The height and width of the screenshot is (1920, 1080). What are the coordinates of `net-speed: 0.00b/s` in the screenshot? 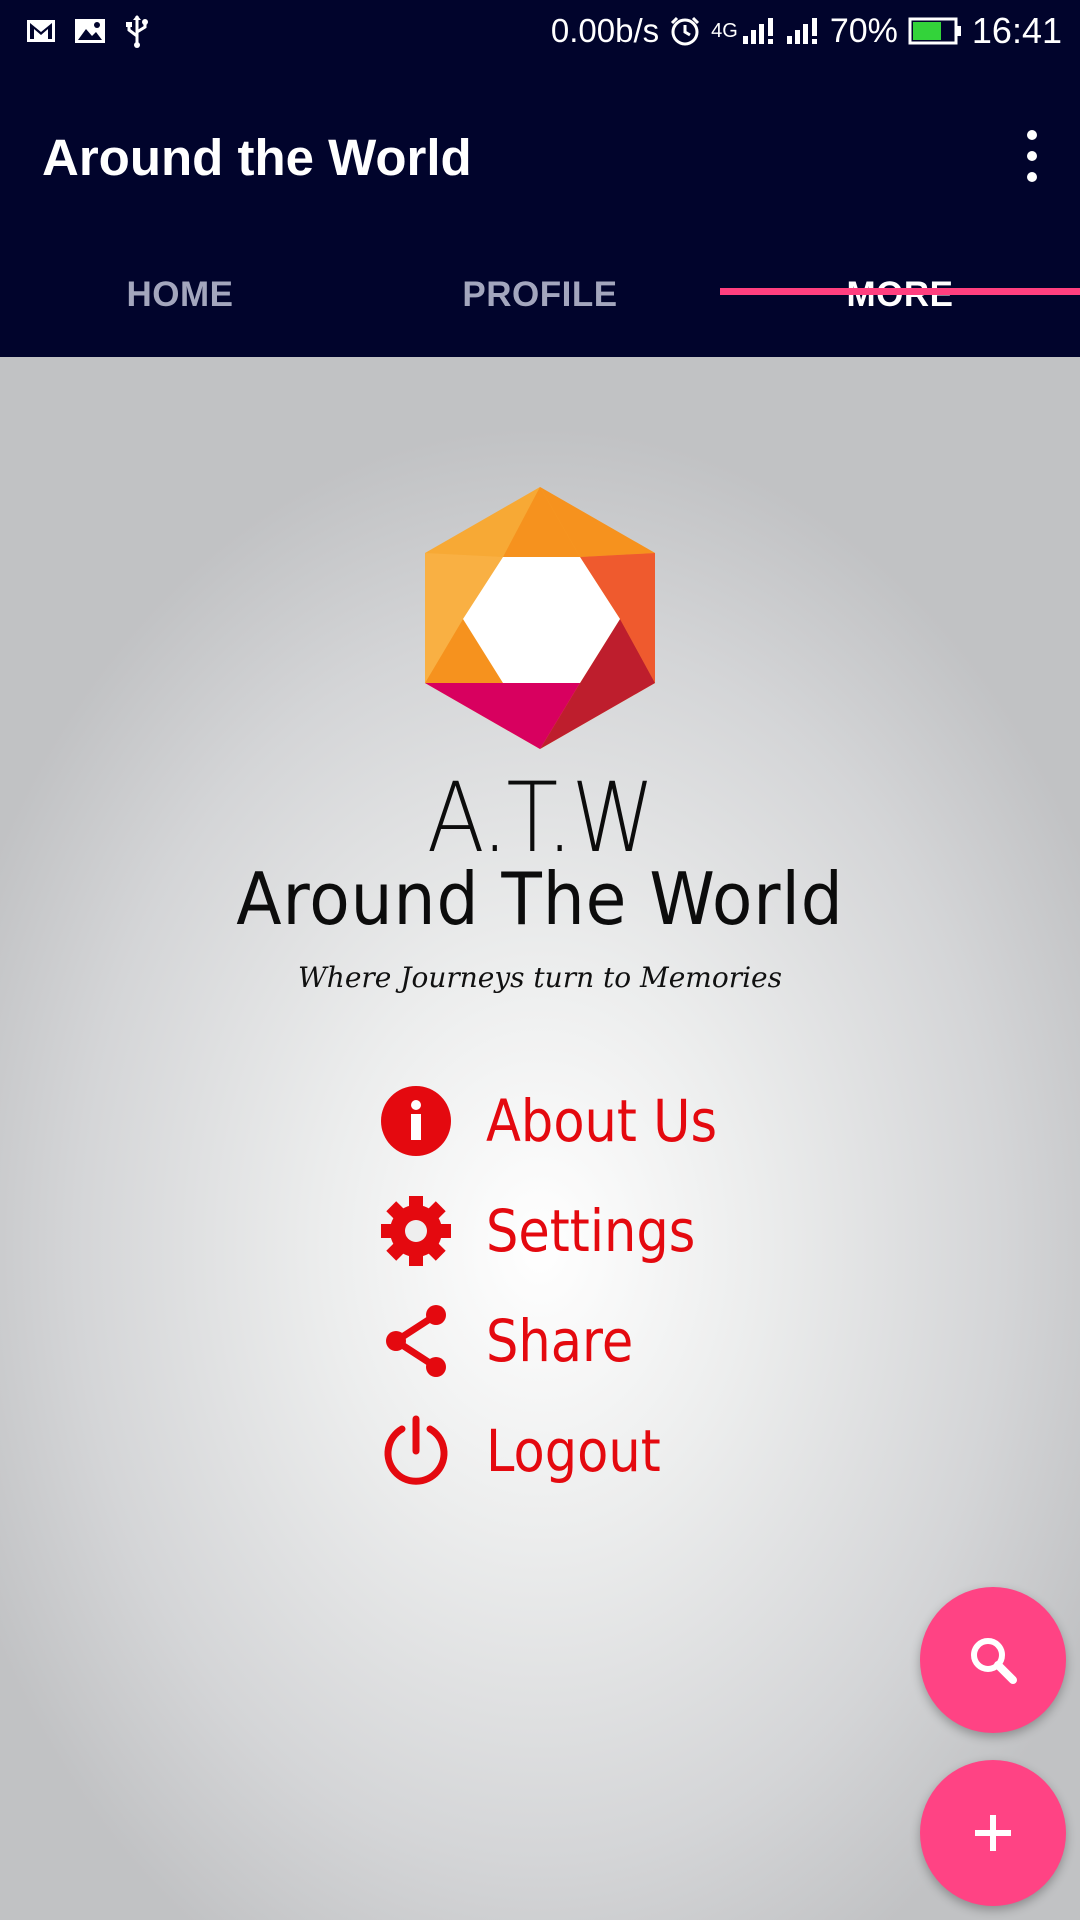 It's located at (605, 30).